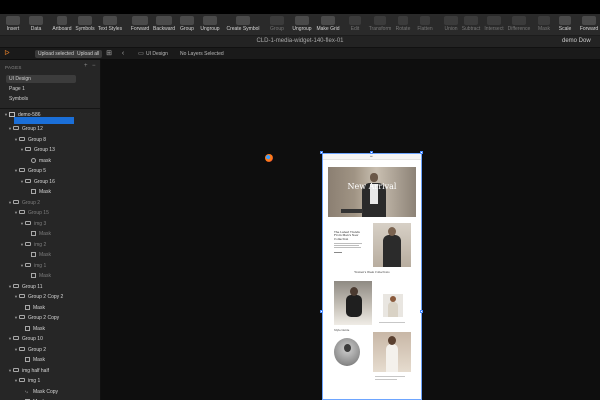 The image size is (600, 400). Describe the element at coordinates (25, 287) in the screenshot. I see `layer-row: ▼ Group 11` at that location.